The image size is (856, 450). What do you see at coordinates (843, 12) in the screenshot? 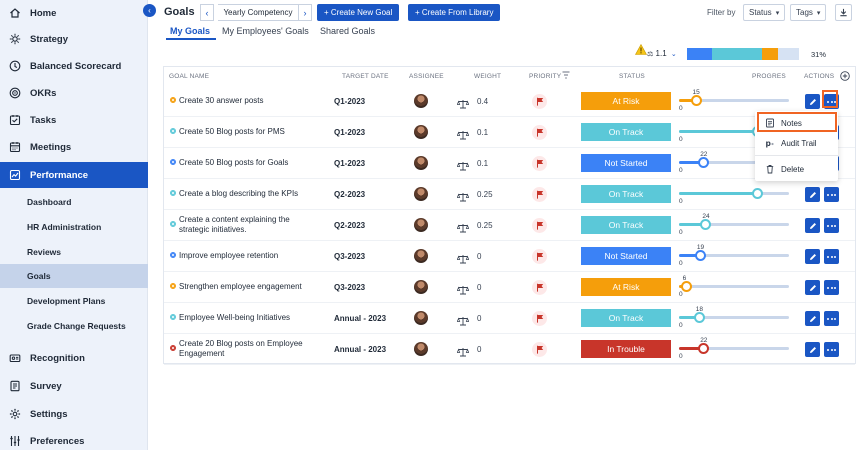
I see `download-button` at bounding box center [843, 12].